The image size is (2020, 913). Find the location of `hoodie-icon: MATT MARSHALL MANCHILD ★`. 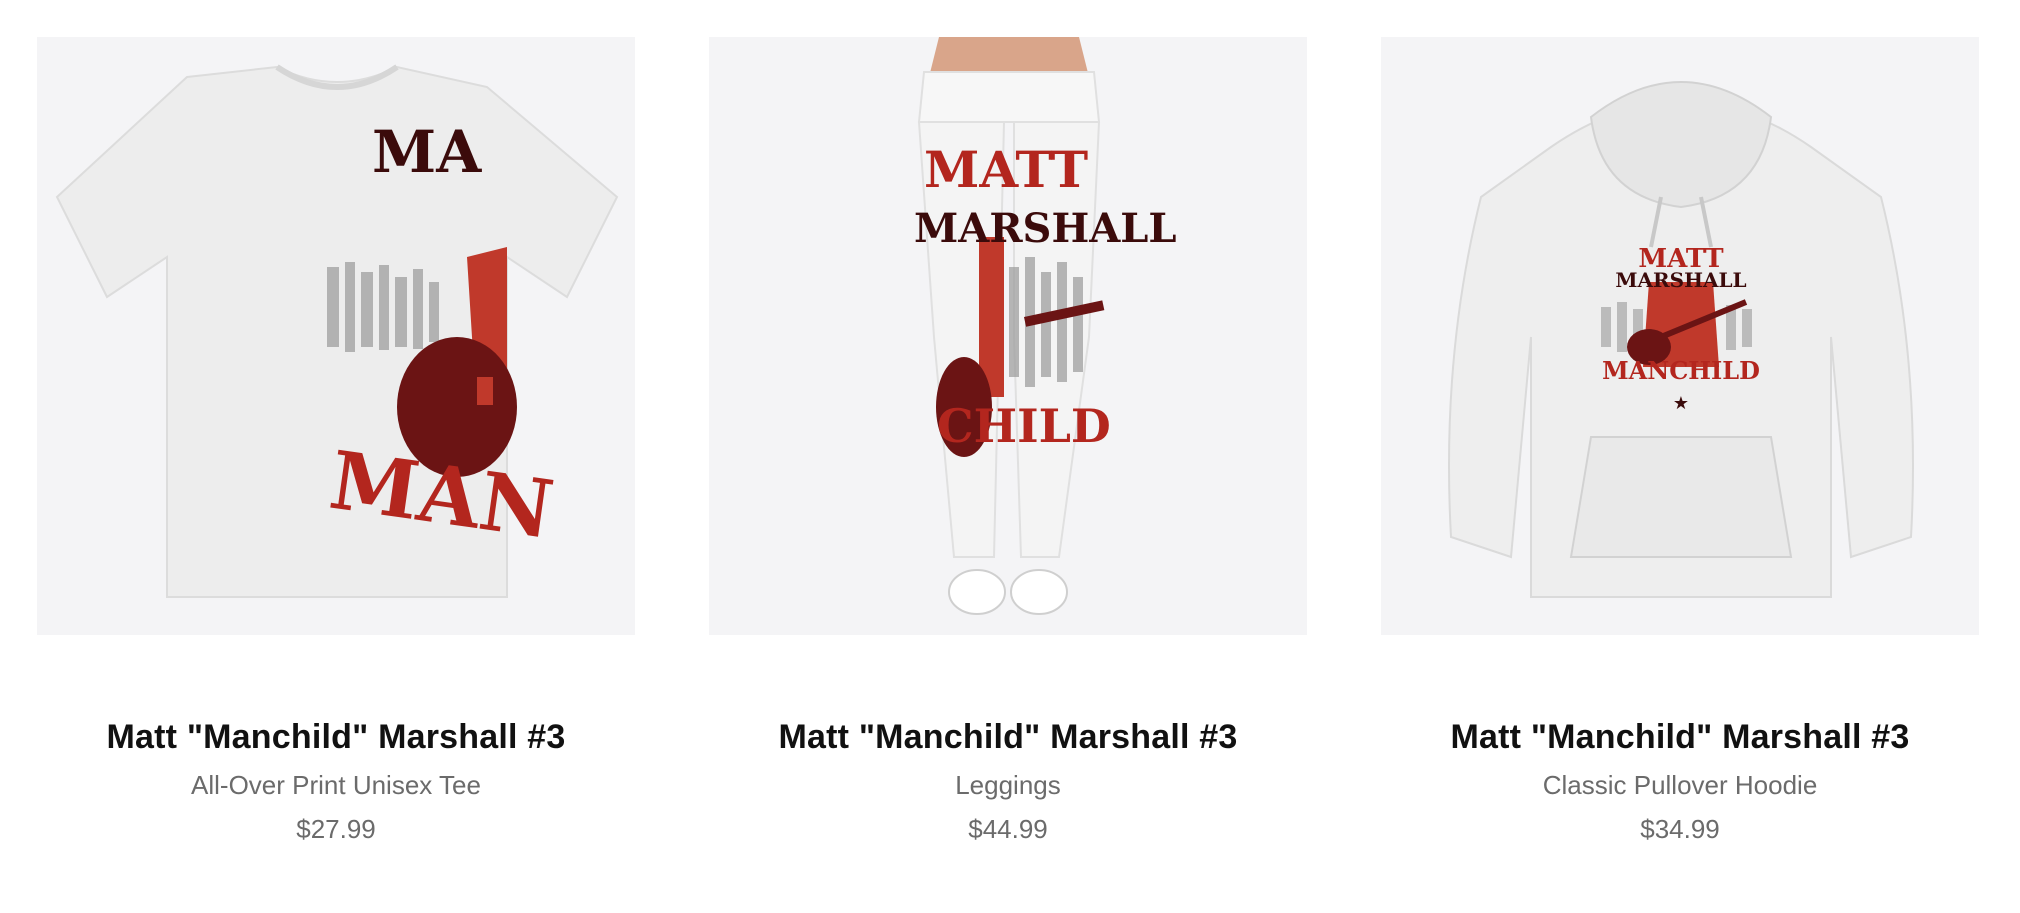

hoodie-icon: MATT MARSHALL MANCHILD ★ is located at coordinates (1681, 339).